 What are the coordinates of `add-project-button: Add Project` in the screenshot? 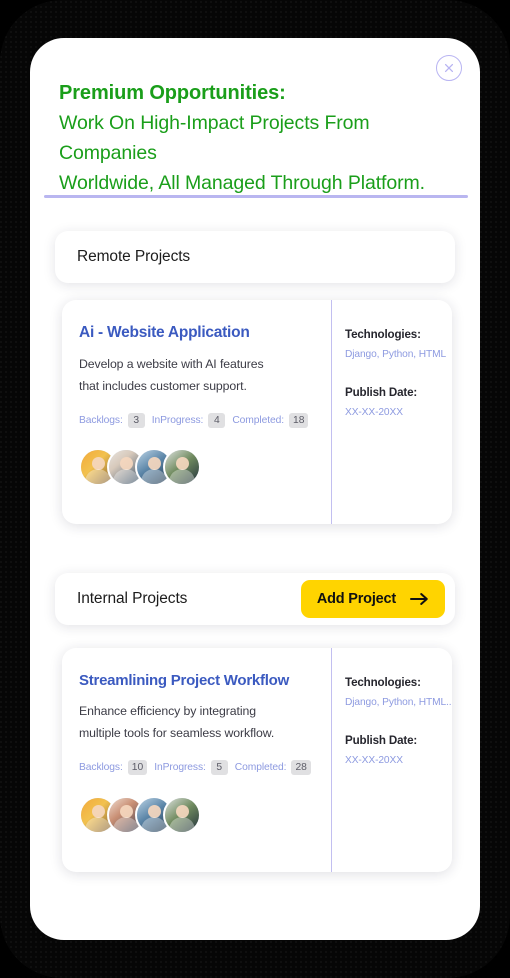 It's located at (372, 599).